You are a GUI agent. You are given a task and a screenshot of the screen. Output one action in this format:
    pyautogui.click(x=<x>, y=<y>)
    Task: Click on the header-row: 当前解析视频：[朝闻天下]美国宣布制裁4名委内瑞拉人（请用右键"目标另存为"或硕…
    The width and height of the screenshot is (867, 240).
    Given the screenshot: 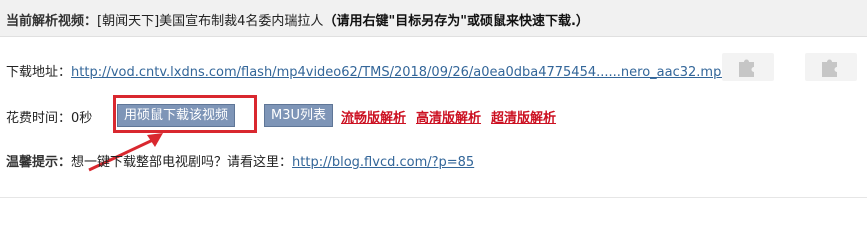 What is the action you would take?
    pyautogui.click(x=297, y=19)
    